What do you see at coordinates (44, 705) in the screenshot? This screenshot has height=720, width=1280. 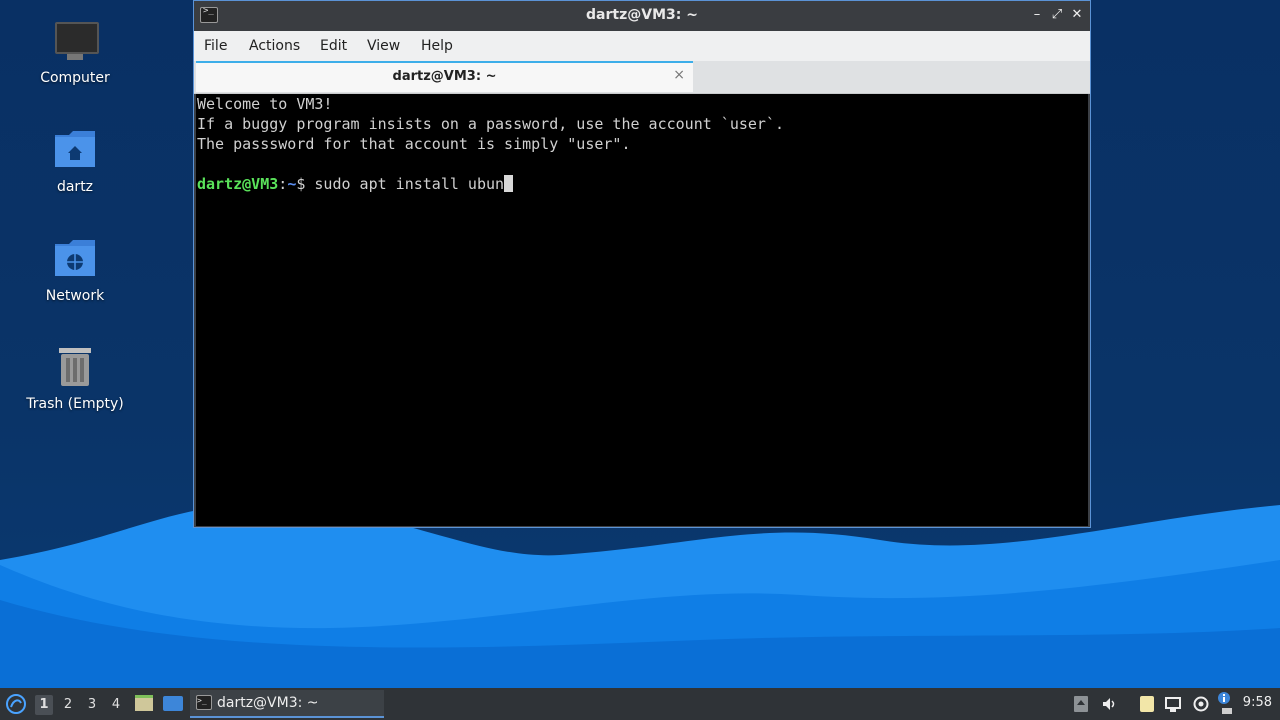 I see `desktop-switch-1: 1` at bounding box center [44, 705].